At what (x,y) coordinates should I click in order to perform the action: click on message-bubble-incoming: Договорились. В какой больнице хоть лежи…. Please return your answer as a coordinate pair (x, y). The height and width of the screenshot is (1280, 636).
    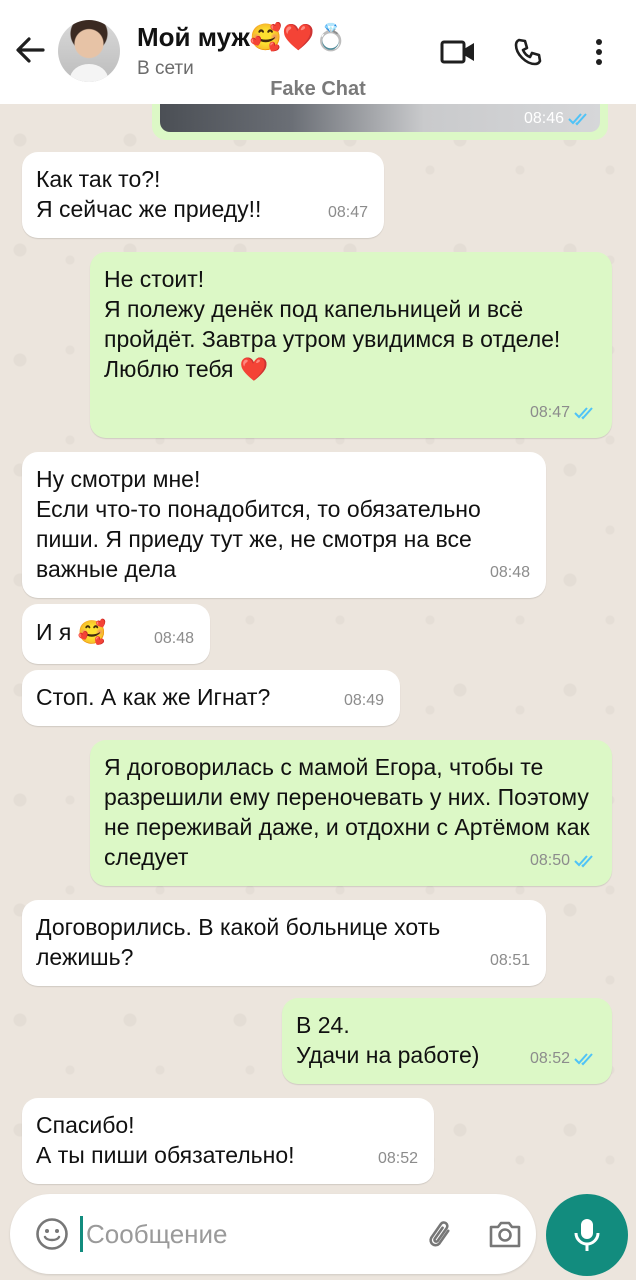
    Looking at the image, I should click on (284, 943).